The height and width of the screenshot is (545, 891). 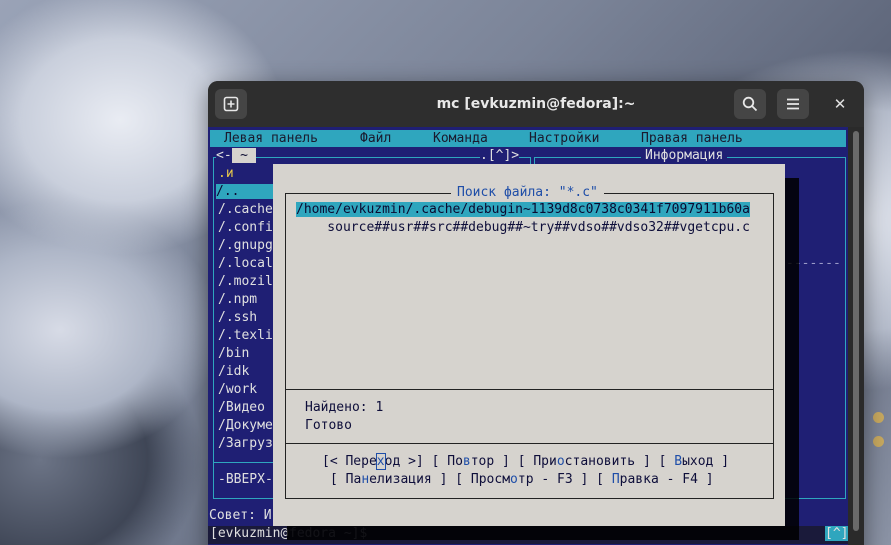 I want to click on exit-label-rest: ыход ], so click(x=706, y=461).